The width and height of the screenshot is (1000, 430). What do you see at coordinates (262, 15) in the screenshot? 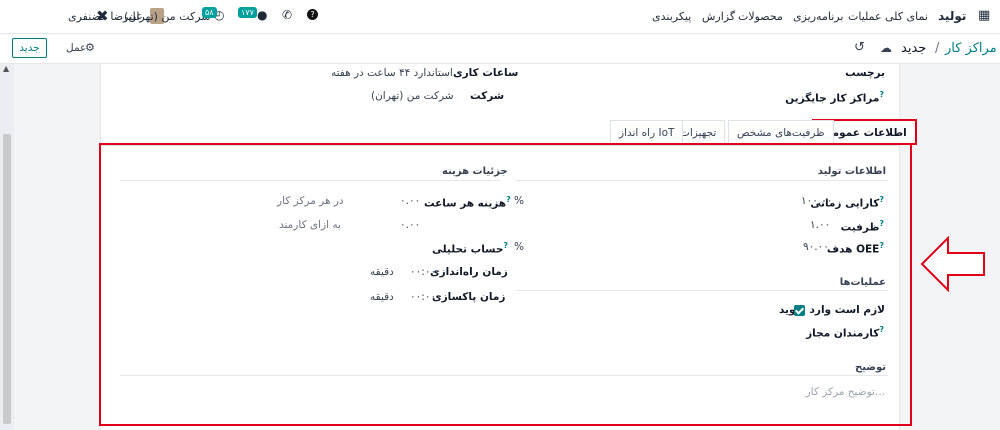
I see `chat-icon: ●` at bounding box center [262, 15].